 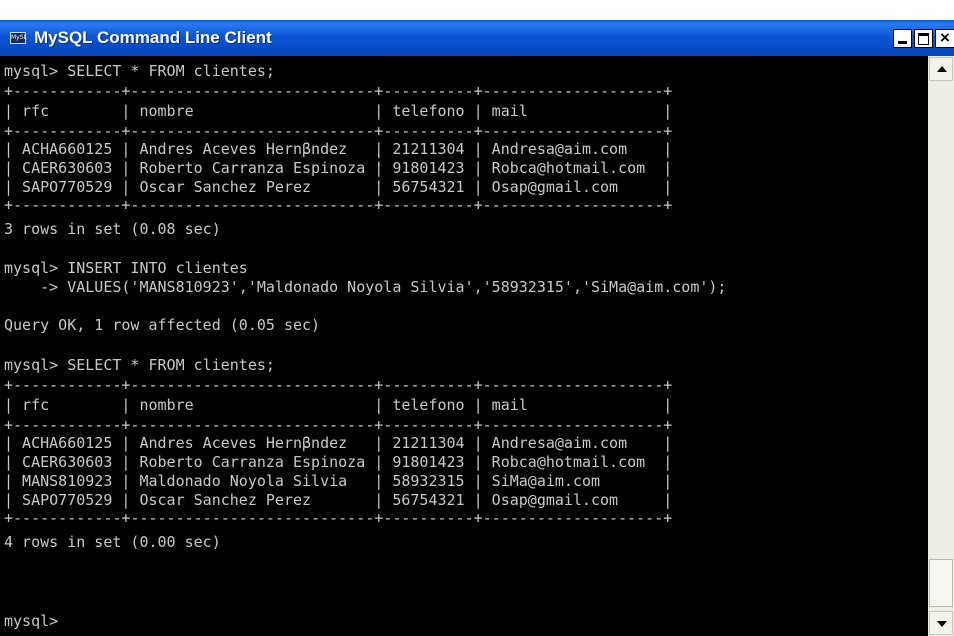 I want to click on rows-in-set-text: 3 rows in set (0.08 sec), so click(x=112, y=229).